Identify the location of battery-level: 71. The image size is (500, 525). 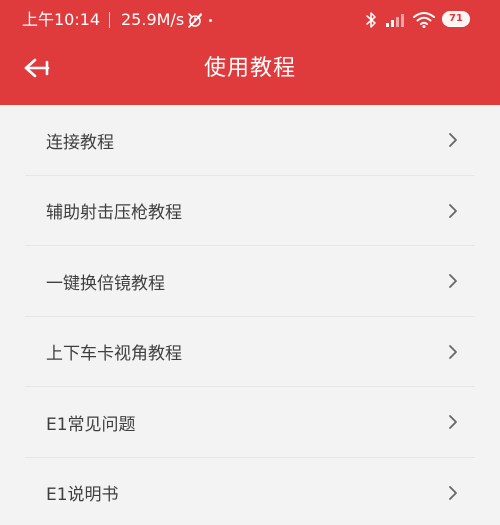
(456, 18).